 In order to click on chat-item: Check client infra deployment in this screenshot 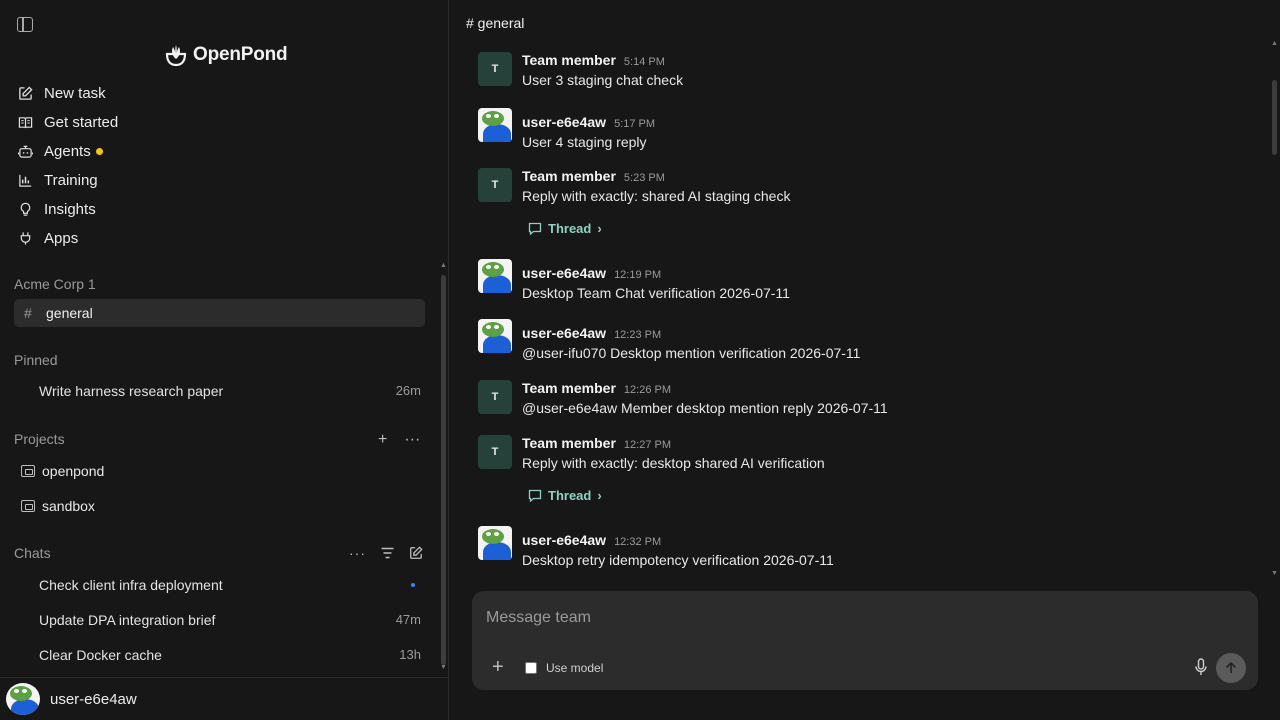, I will do `click(230, 585)`.